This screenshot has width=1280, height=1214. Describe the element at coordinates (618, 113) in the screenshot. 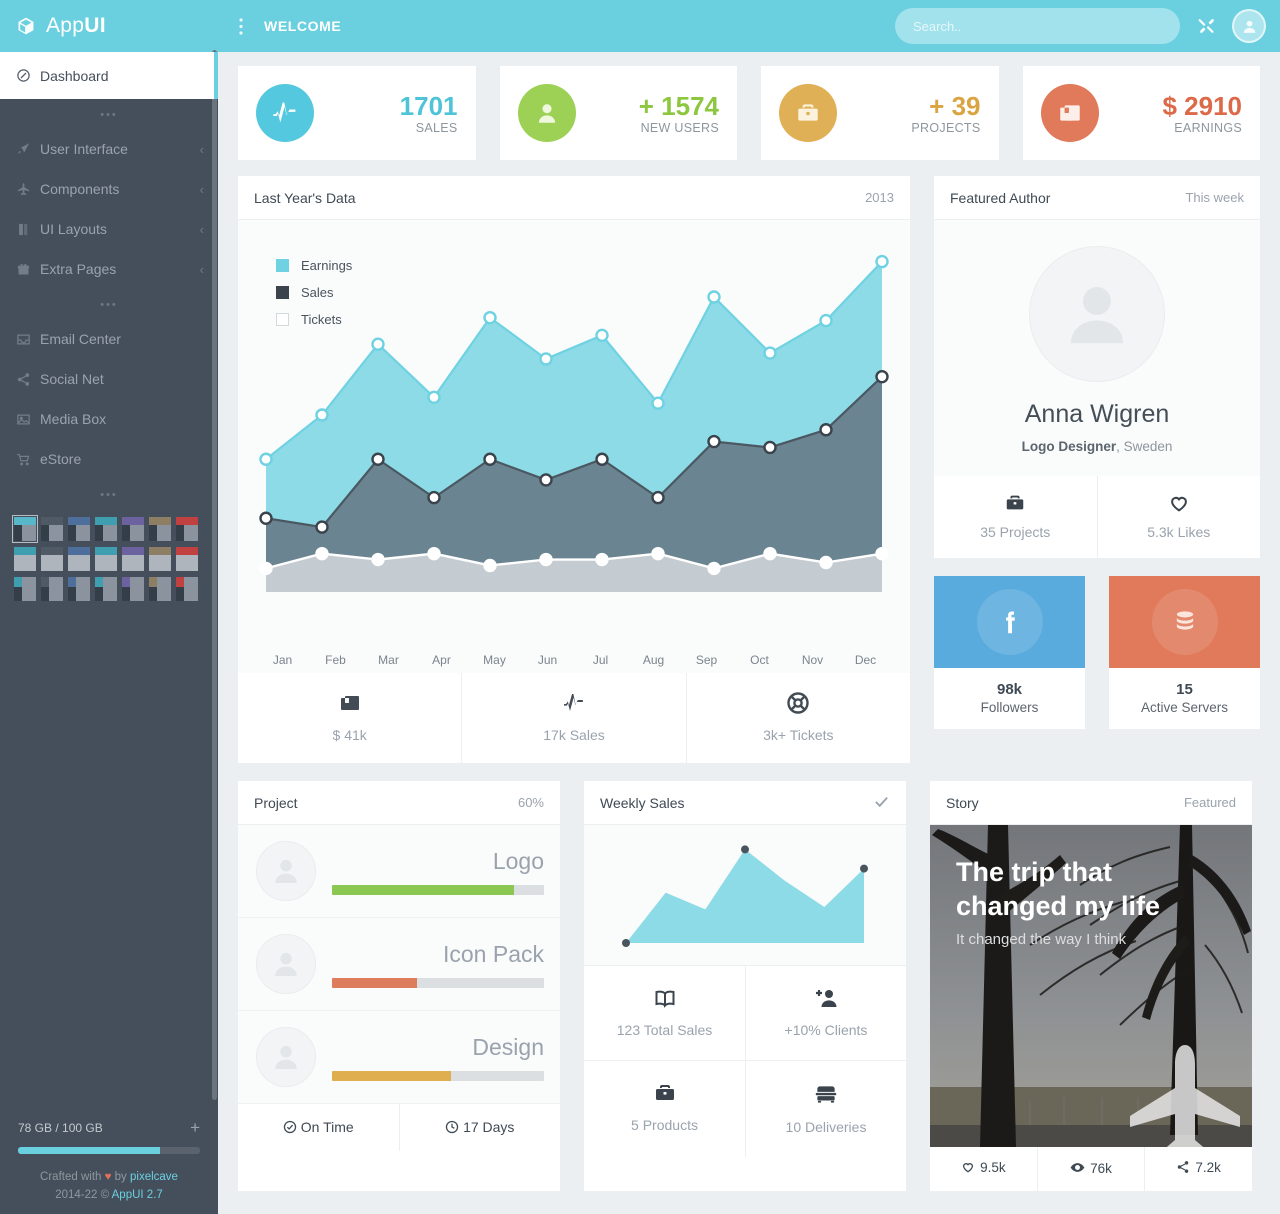

I see `stat-tile-new-users: + 1574 NEW USERS` at that location.